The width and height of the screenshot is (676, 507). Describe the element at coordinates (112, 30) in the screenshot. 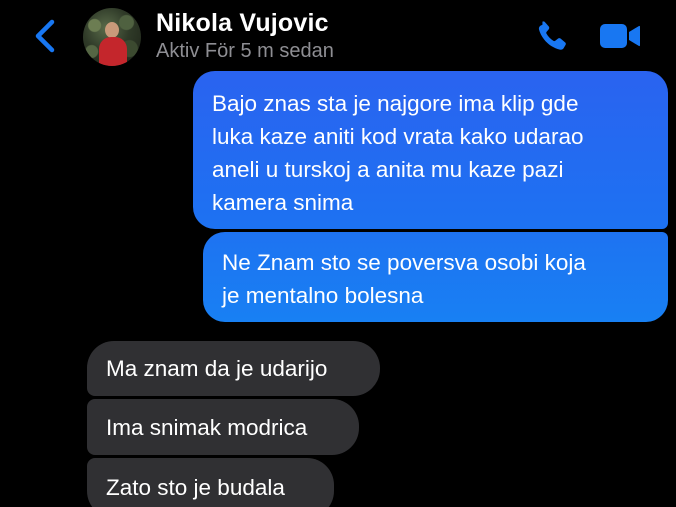

I see `avatar-person-head` at that location.